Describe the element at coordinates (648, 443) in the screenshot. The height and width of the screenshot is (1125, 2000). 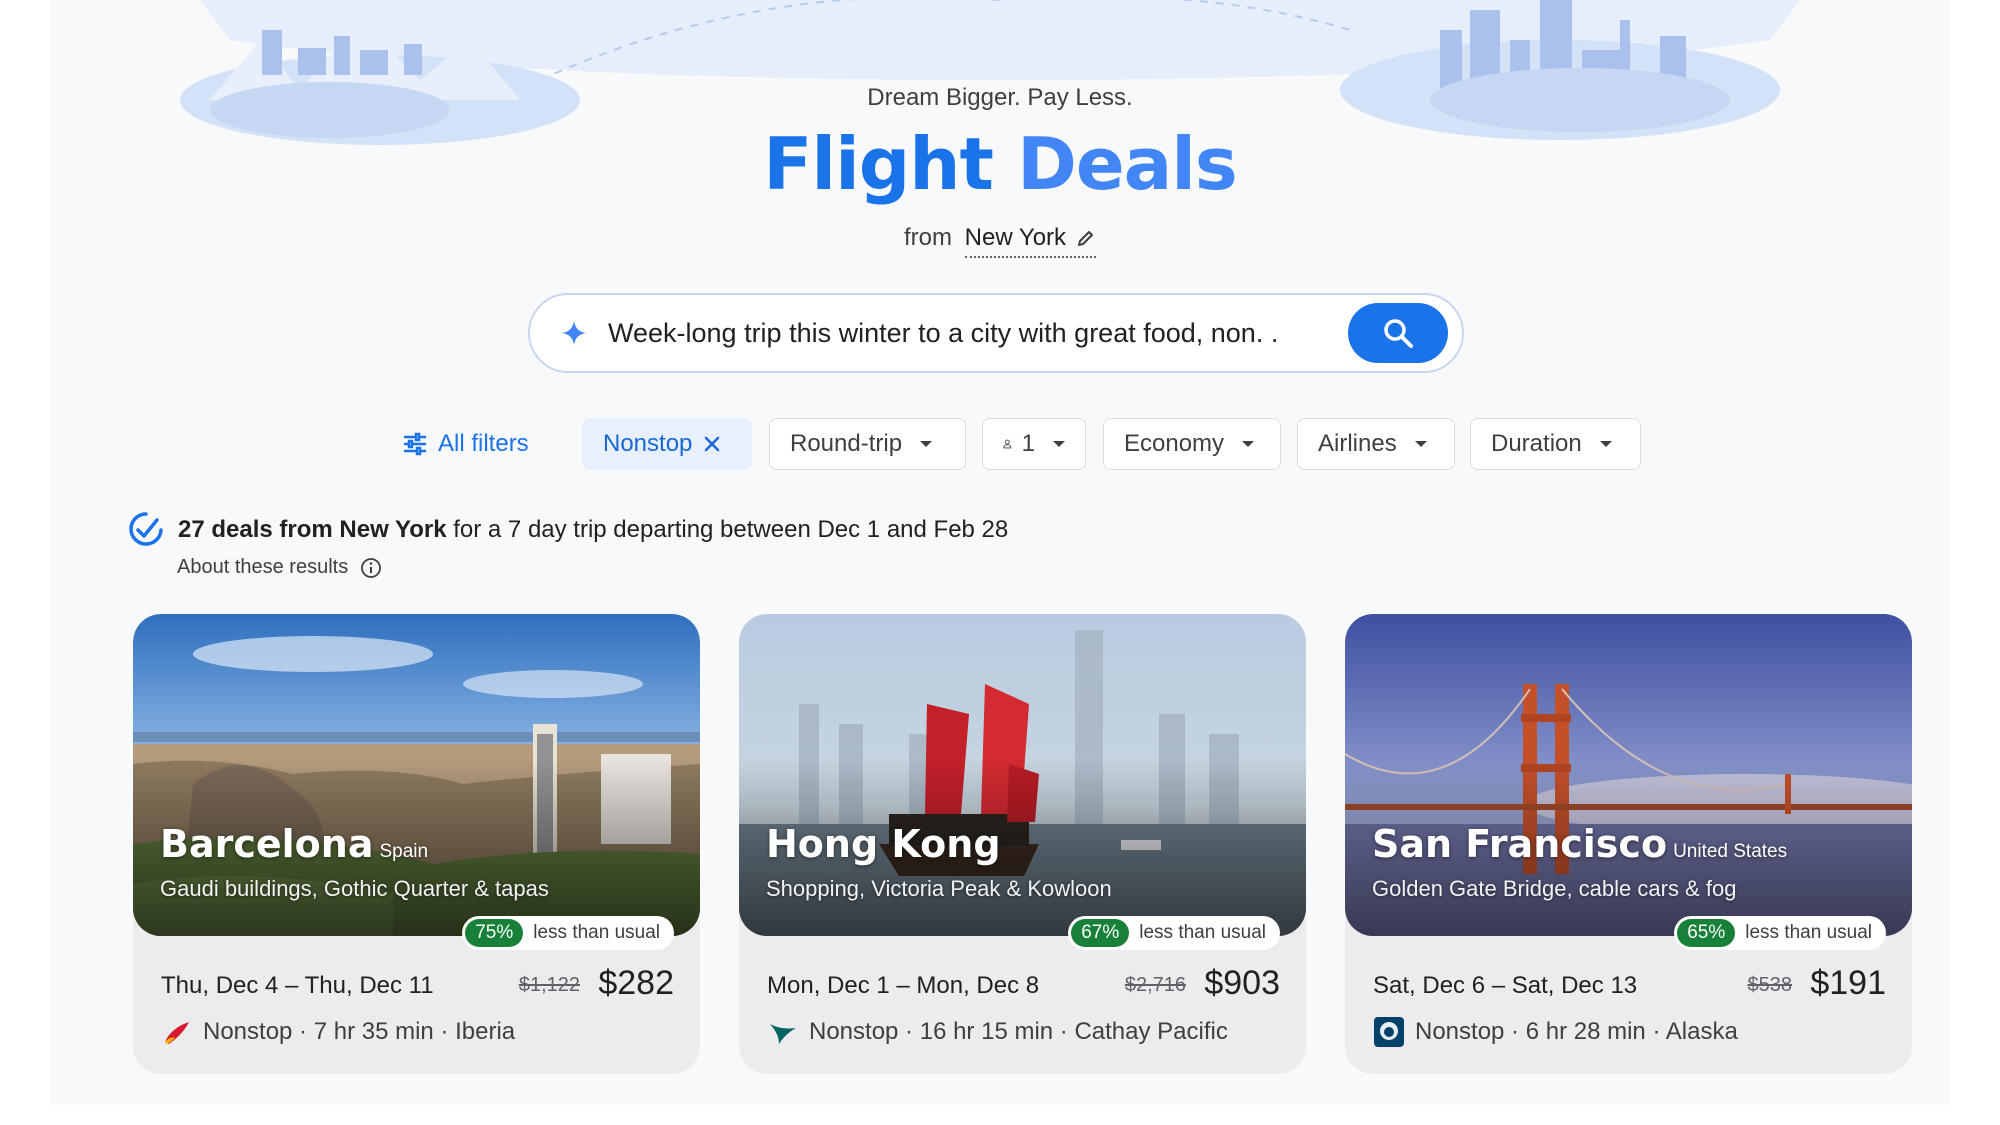
I see `nonstop-filter-label: Nonstop` at that location.